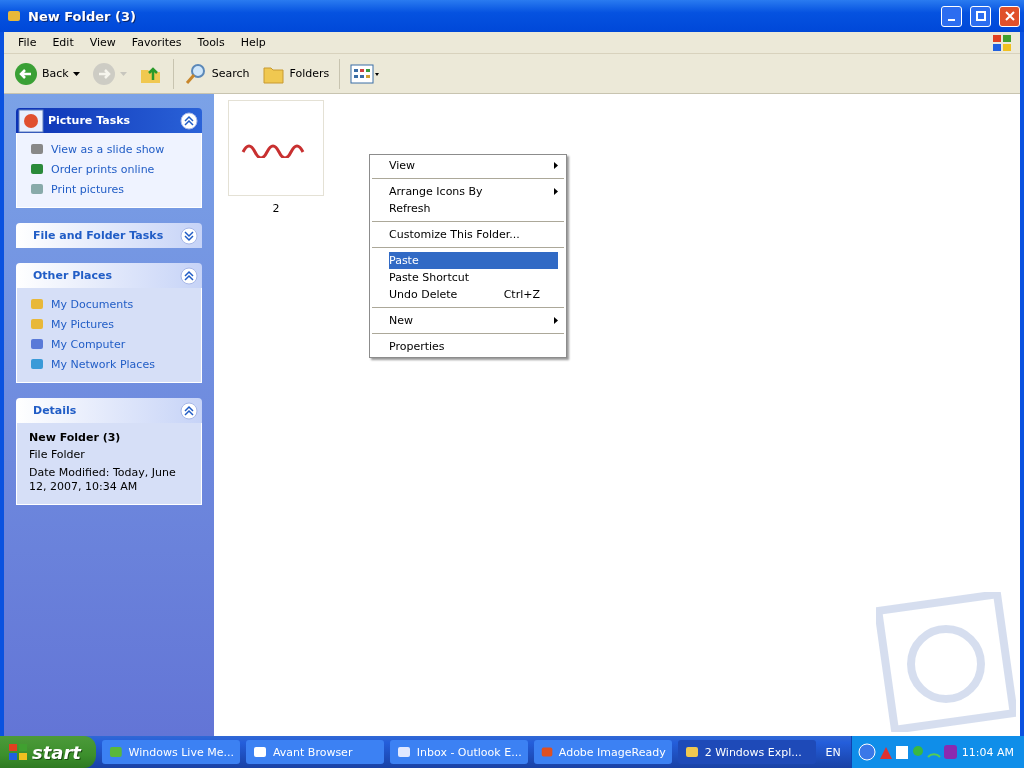 This screenshot has height=768, width=1024. Describe the element at coordinates (108, 149) in the screenshot. I see `task-link: View as a slide show` at that location.